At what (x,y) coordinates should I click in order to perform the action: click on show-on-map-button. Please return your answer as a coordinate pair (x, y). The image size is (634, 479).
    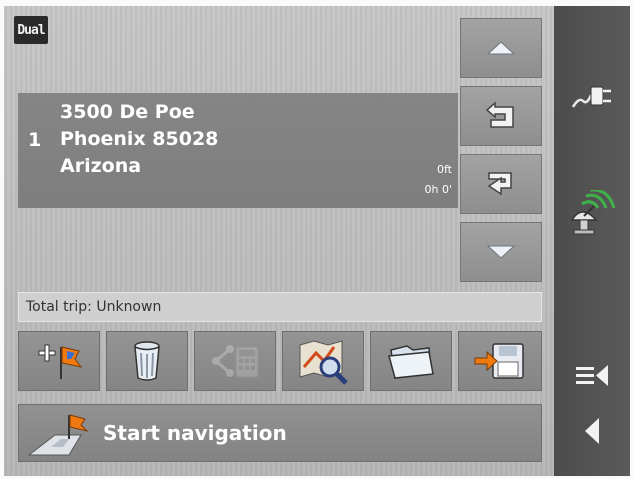
    Looking at the image, I should click on (323, 361).